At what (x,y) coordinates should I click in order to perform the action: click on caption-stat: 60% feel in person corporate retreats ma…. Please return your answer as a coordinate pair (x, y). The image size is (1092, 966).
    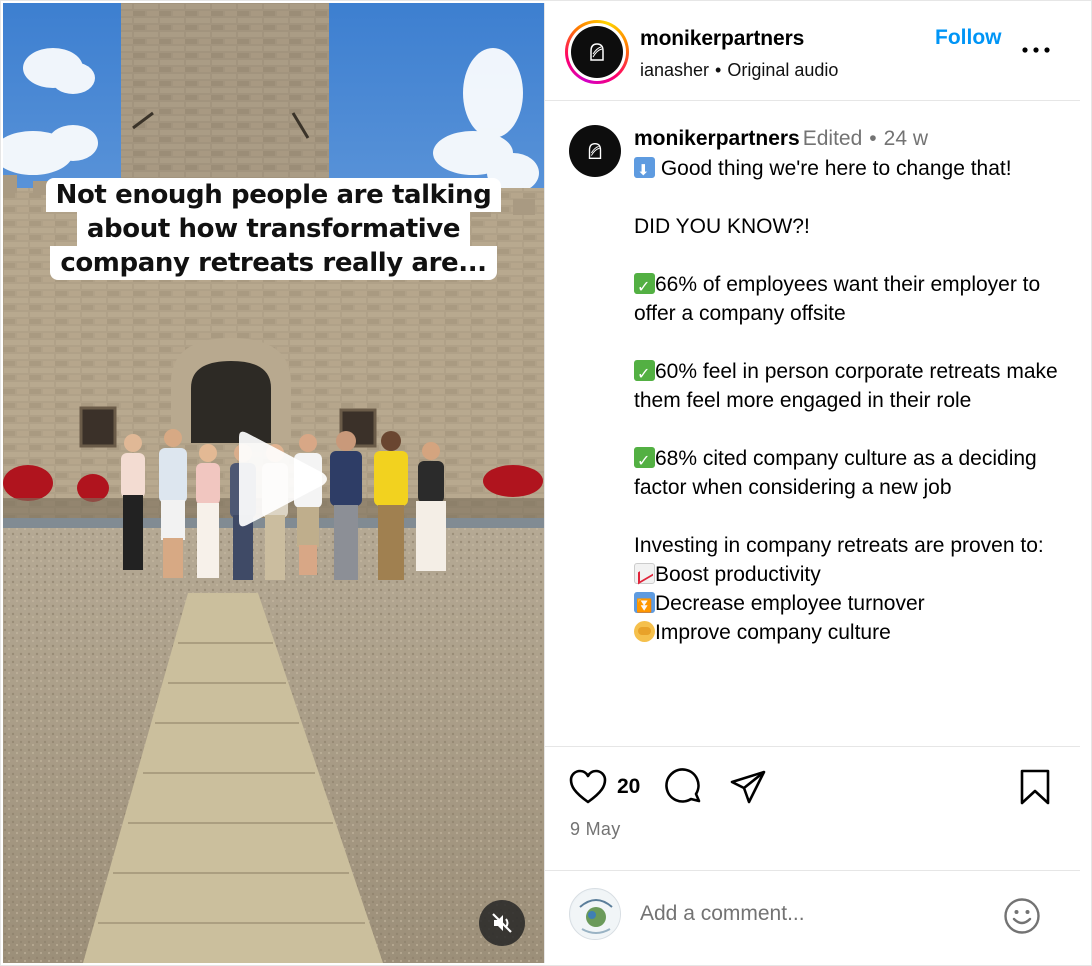
    Looking at the image, I should click on (849, 386).